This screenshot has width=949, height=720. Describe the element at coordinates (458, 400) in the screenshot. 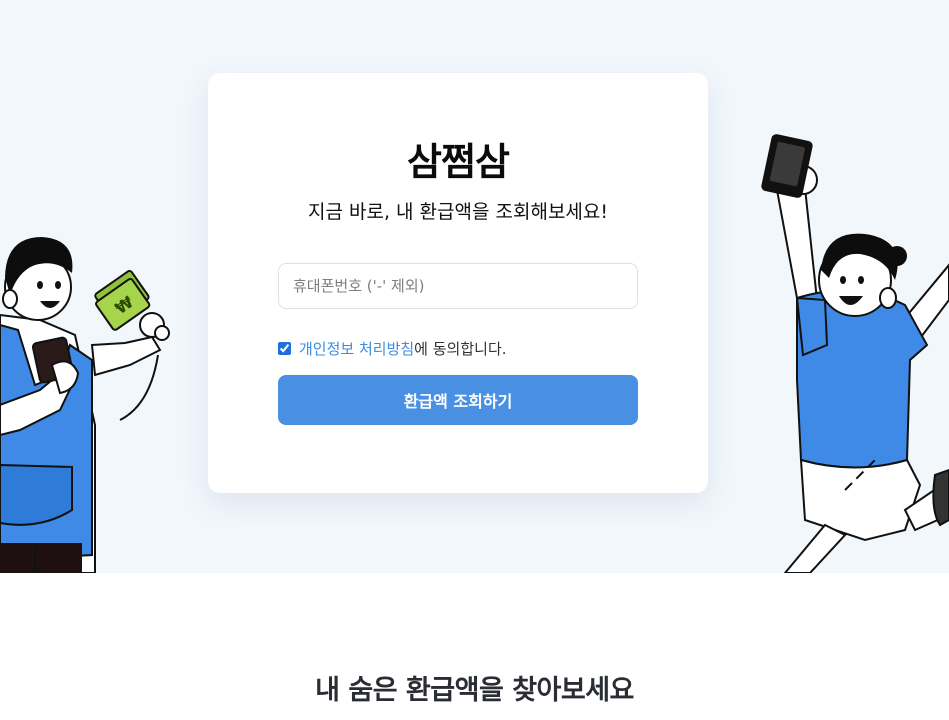

I see `check-refund-button: 환급액 조회하기` at that location.